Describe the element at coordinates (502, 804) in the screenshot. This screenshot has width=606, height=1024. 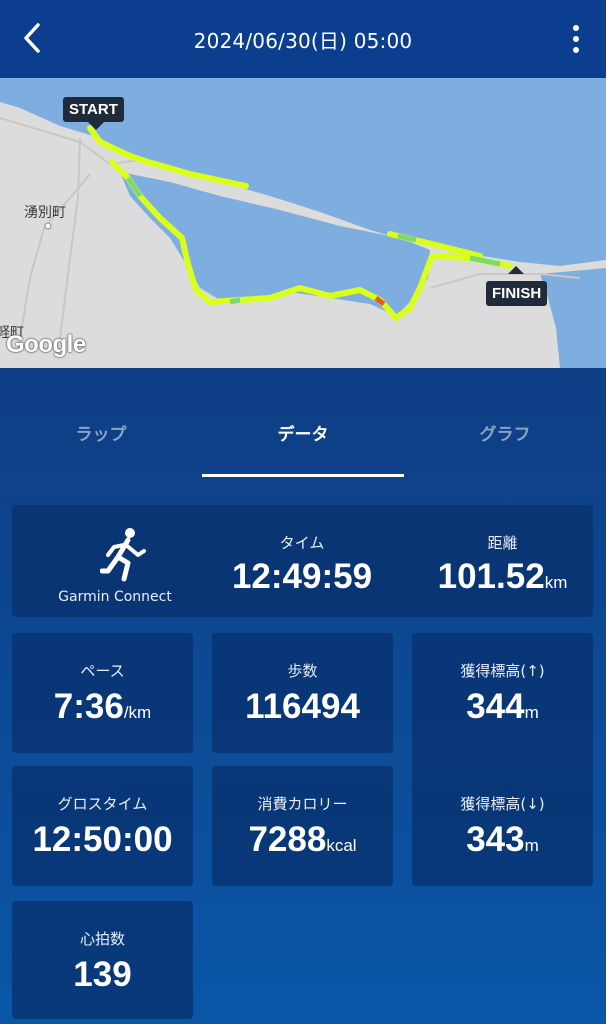
I see `elev-loss-label: 獲得標高(↓)` at that location.